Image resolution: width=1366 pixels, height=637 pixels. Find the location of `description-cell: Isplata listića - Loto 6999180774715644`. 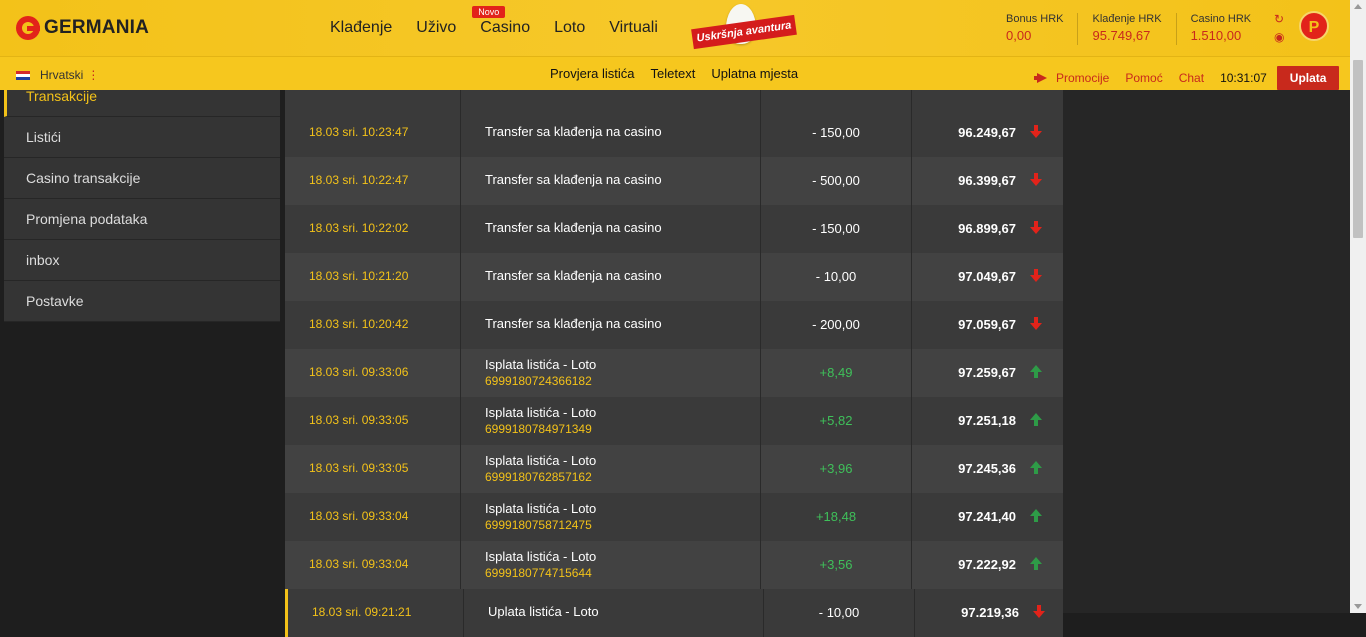

description-cell: Isplata listića - Loto 6999180774715644 is located at coordinates (611, 565).